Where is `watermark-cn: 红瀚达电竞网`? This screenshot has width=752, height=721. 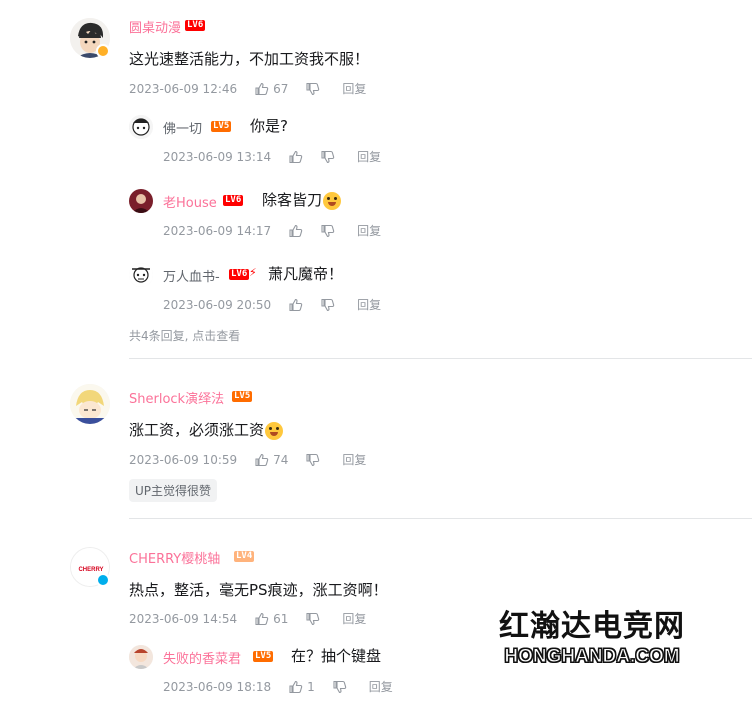 watermark-cn: 红瀚达电竞网 is located at coordinates (592, 626).